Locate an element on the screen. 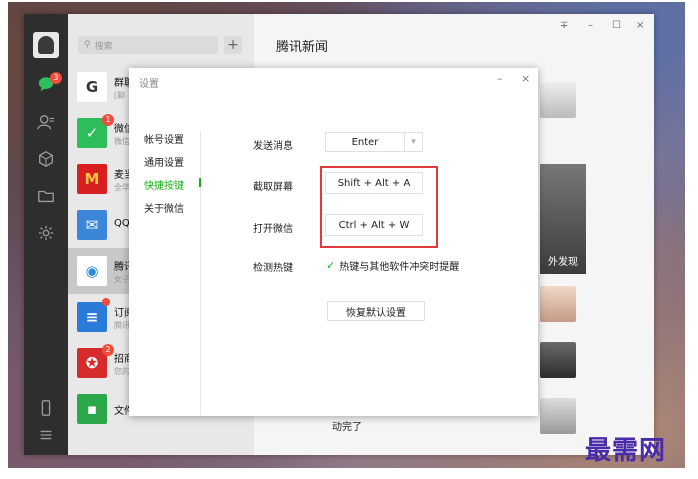  settings-icon is located at coordinates (46, 233).